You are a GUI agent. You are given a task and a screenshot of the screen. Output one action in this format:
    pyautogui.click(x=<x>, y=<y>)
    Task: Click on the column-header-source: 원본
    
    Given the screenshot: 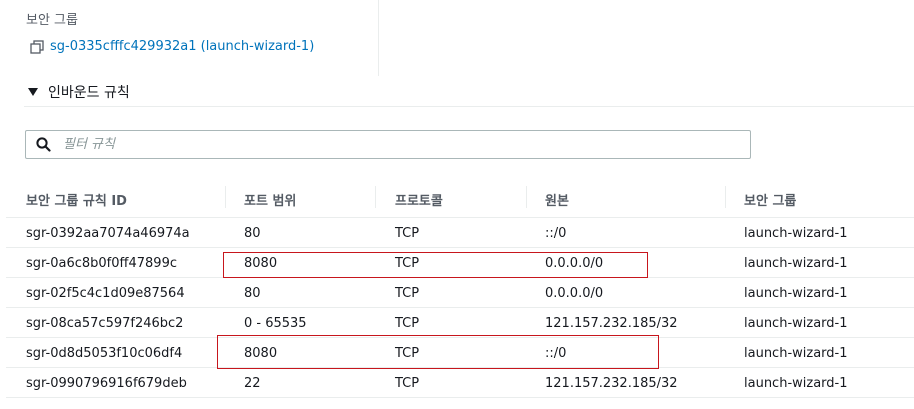 What is the action you would take?
    pyautogui.click(x=557, y=199)
    